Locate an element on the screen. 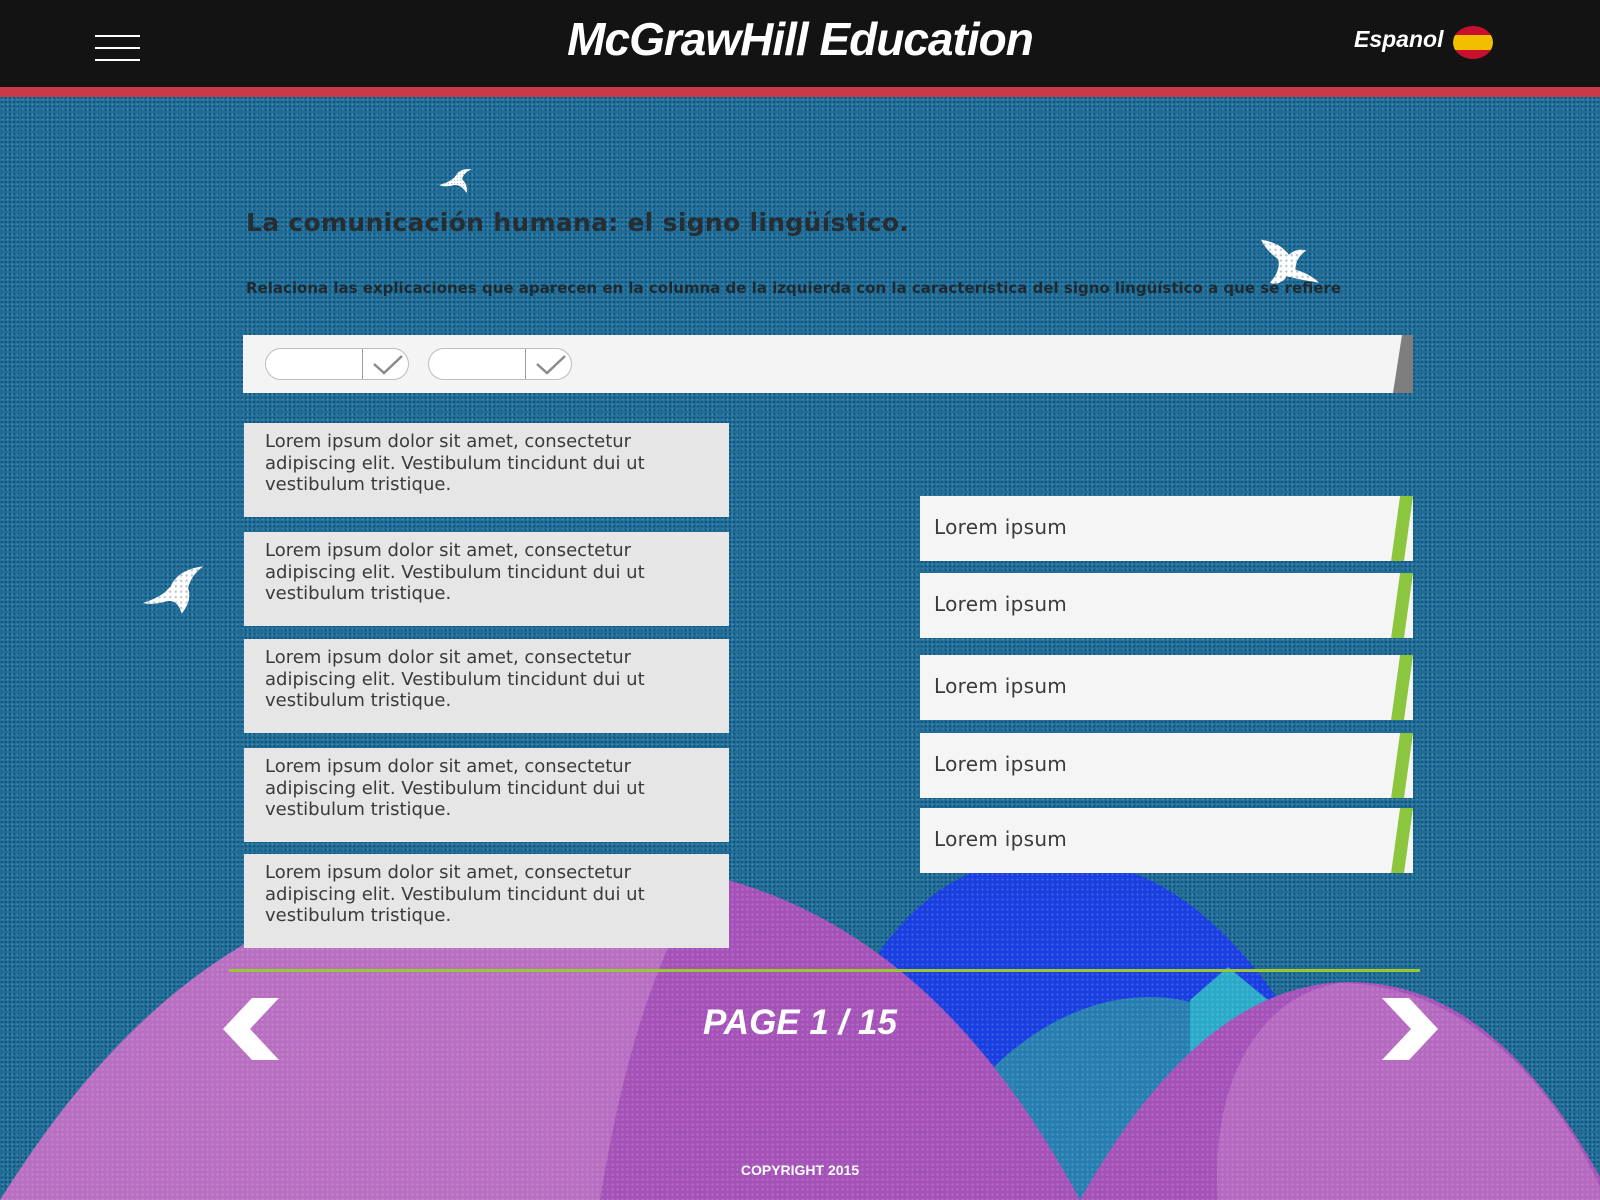  spain-flag-icon is located at coordinates (1473, 42).